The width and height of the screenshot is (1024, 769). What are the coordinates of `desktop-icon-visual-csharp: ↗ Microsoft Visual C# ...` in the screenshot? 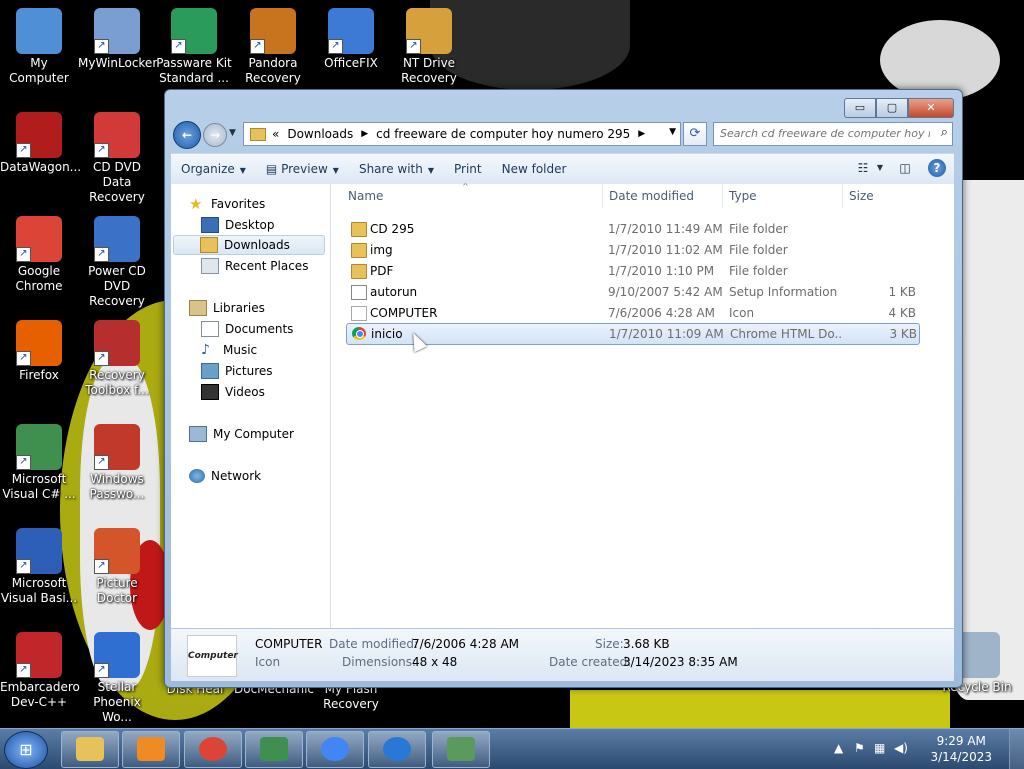 It's located at (39, 463).